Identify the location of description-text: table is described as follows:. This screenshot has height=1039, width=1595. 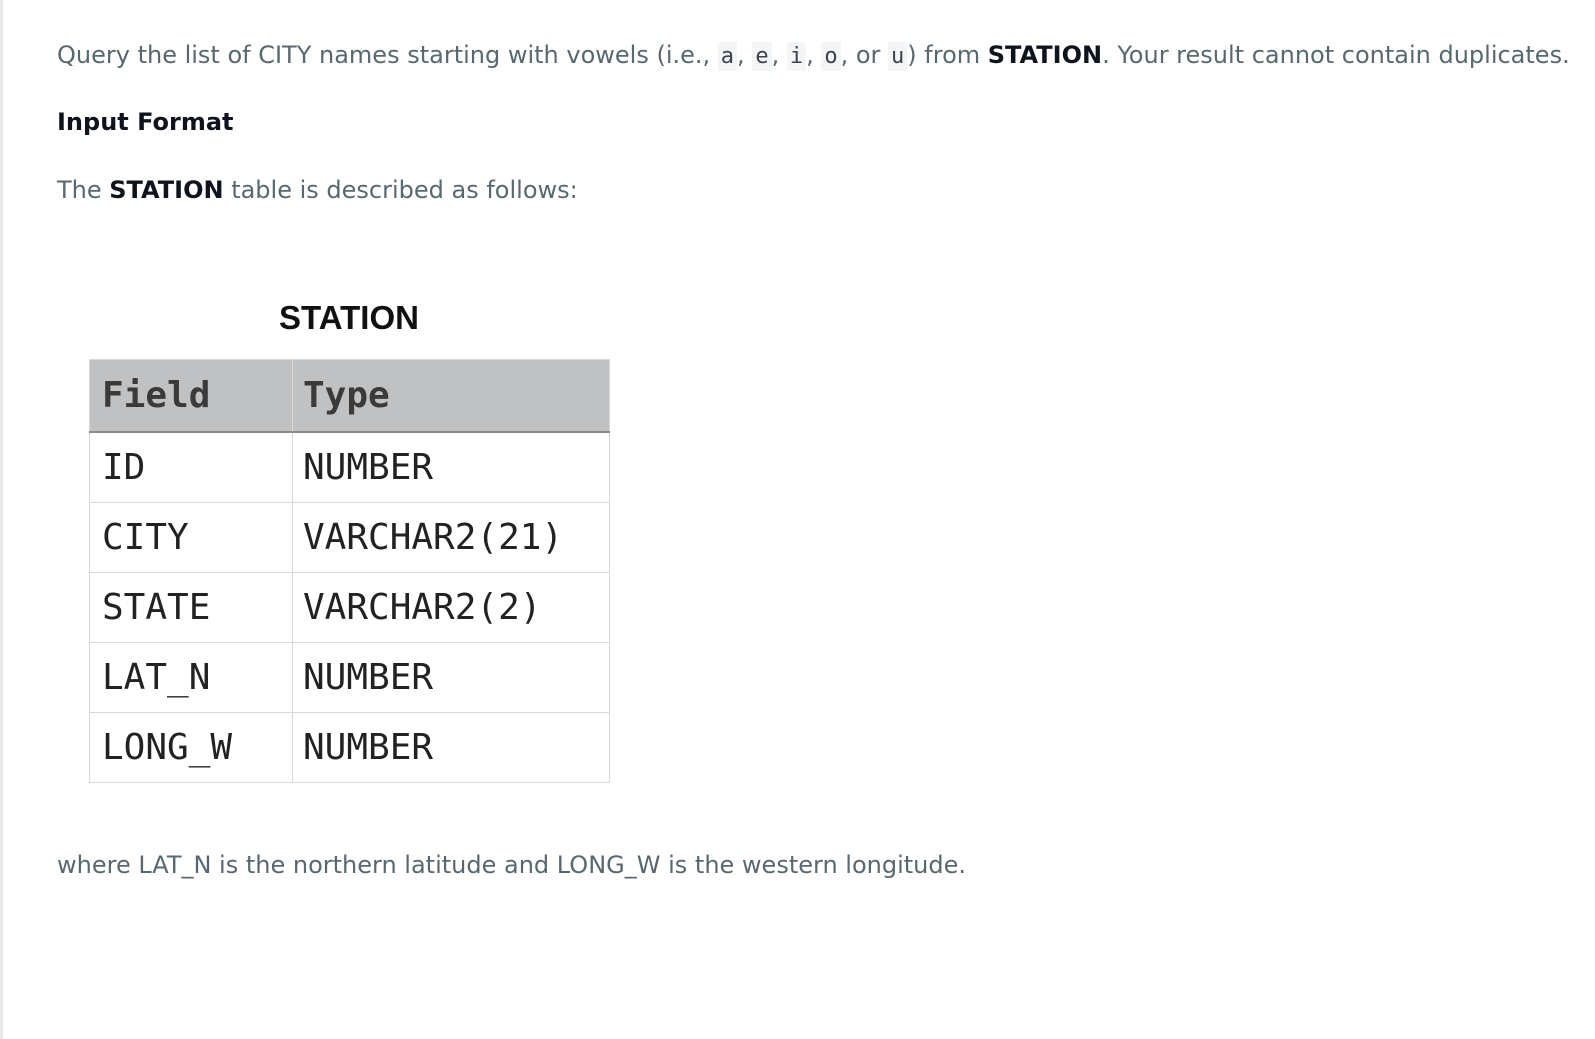
(400, 190).